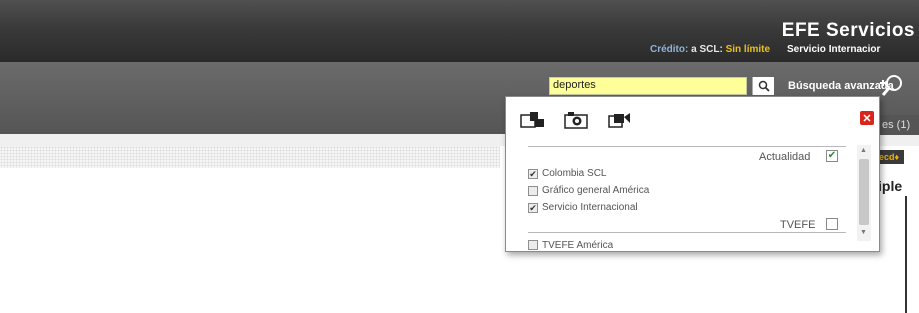 The width and height of the screenshot is (919, 313). What do you see at coordinates (832, 156) in the screenshot?
I see `section-checkbox-actualidad: ✔` at bounding box center [832, 156].